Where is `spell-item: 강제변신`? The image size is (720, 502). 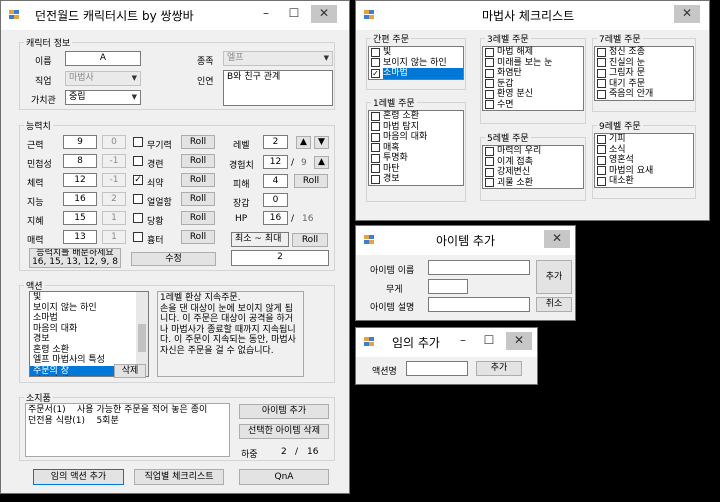
spell-item: 강제변신 is located at coordinates (533, 172).